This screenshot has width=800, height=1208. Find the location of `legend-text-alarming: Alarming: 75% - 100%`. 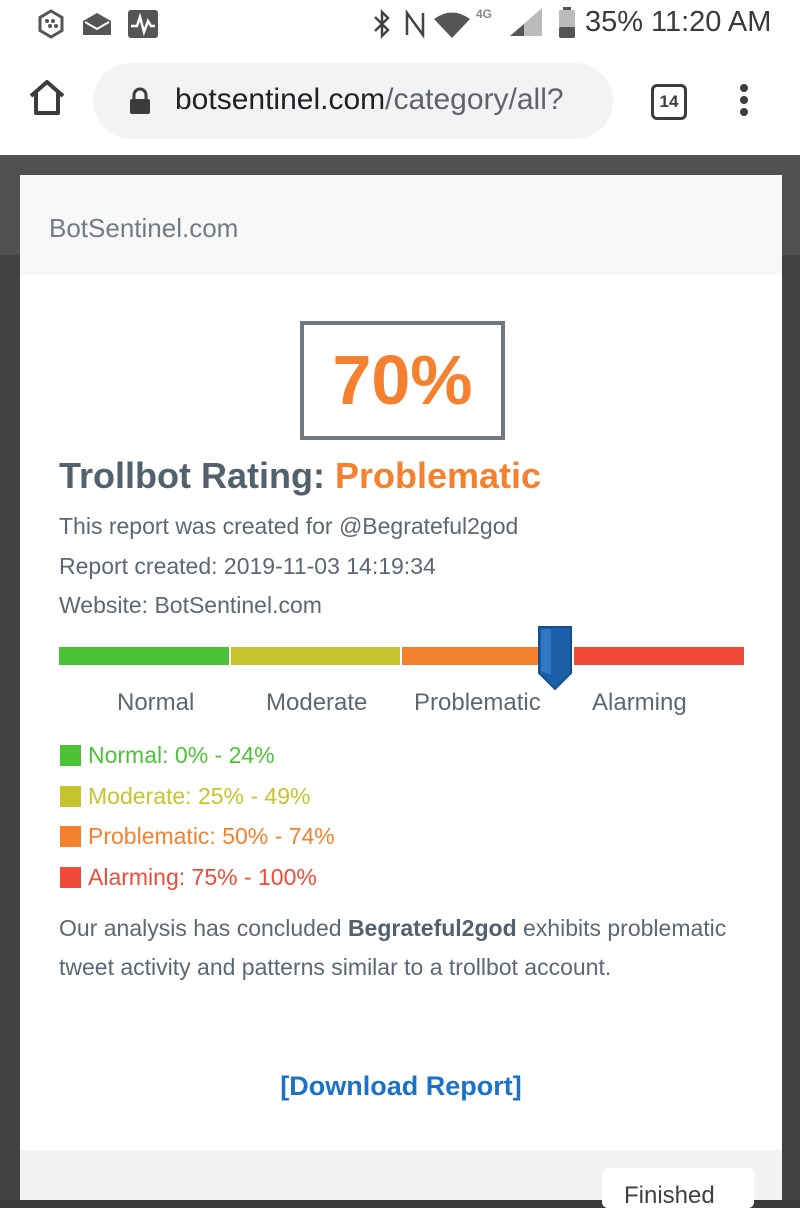

legend-text-alarming: Alarming: 75% - 100% is located at coordinates (202, 877).